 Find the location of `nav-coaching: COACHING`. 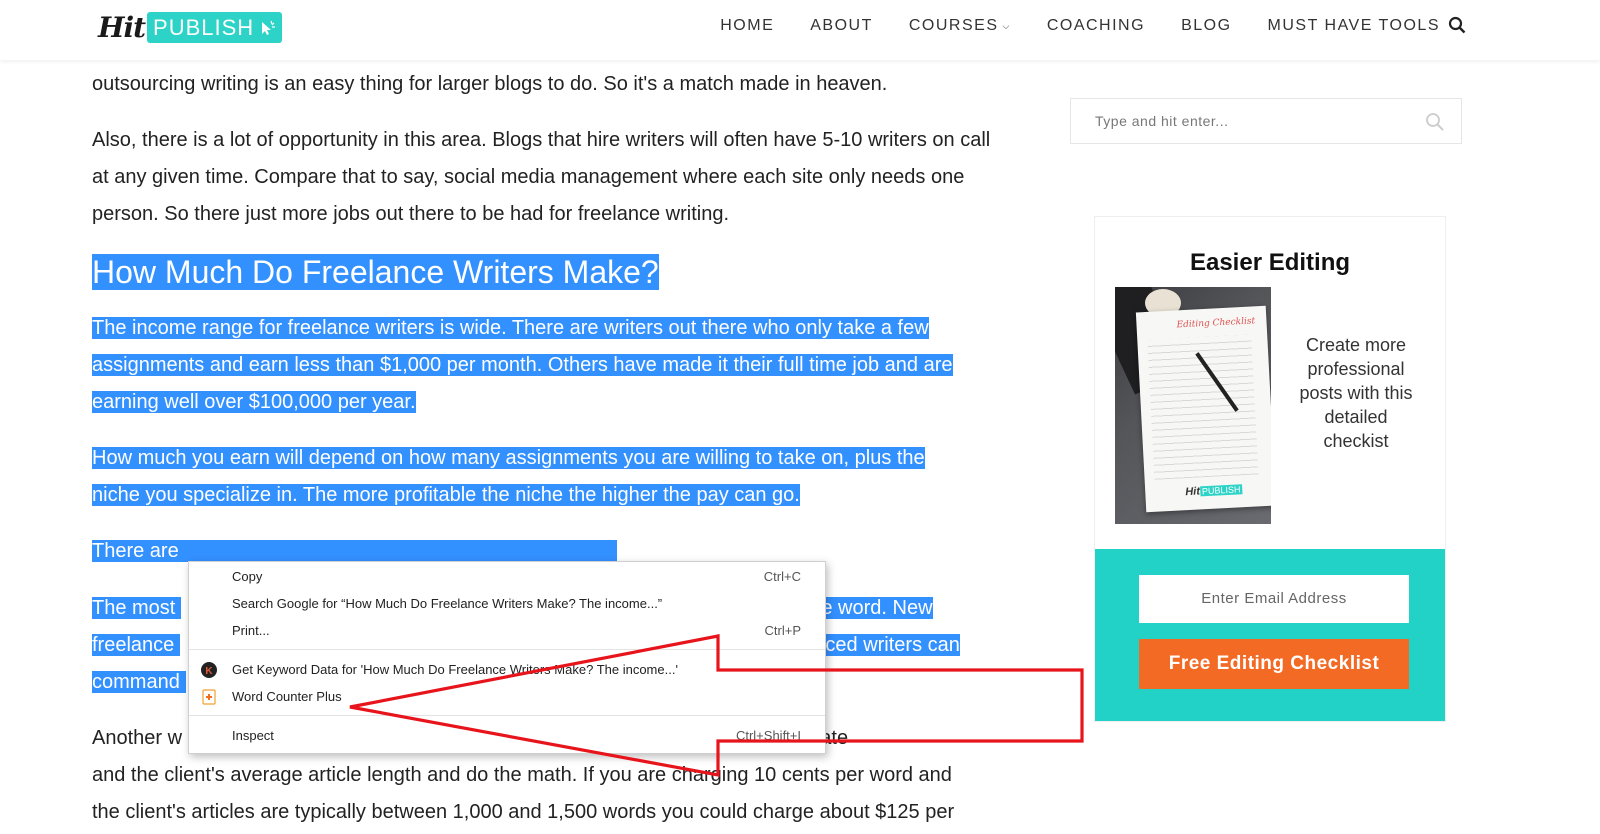

nav-coaching: COACHING is located at coordinates (1096, 26).